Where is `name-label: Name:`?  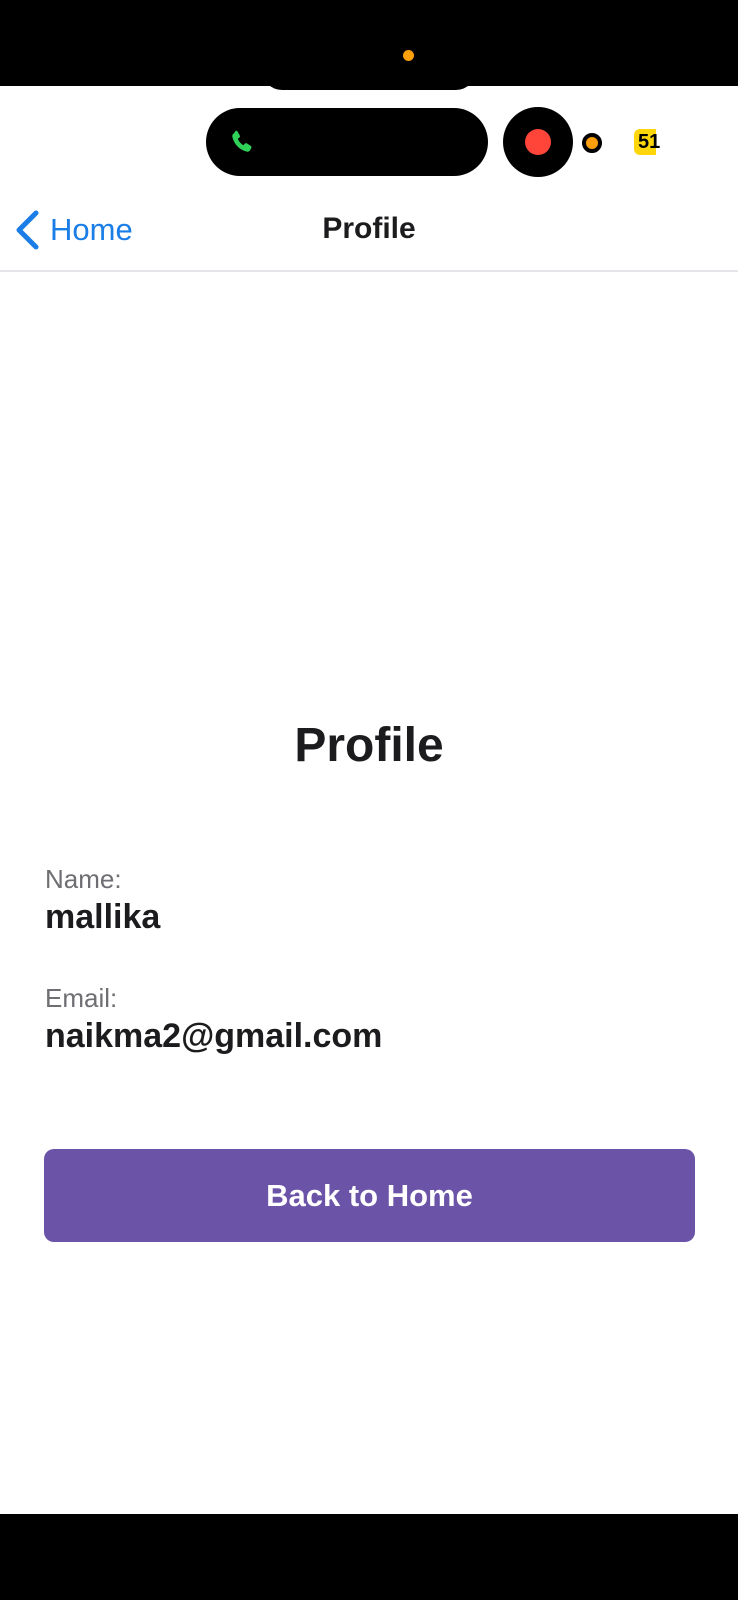 name-label: Name: is located at coordinates (83, 879).